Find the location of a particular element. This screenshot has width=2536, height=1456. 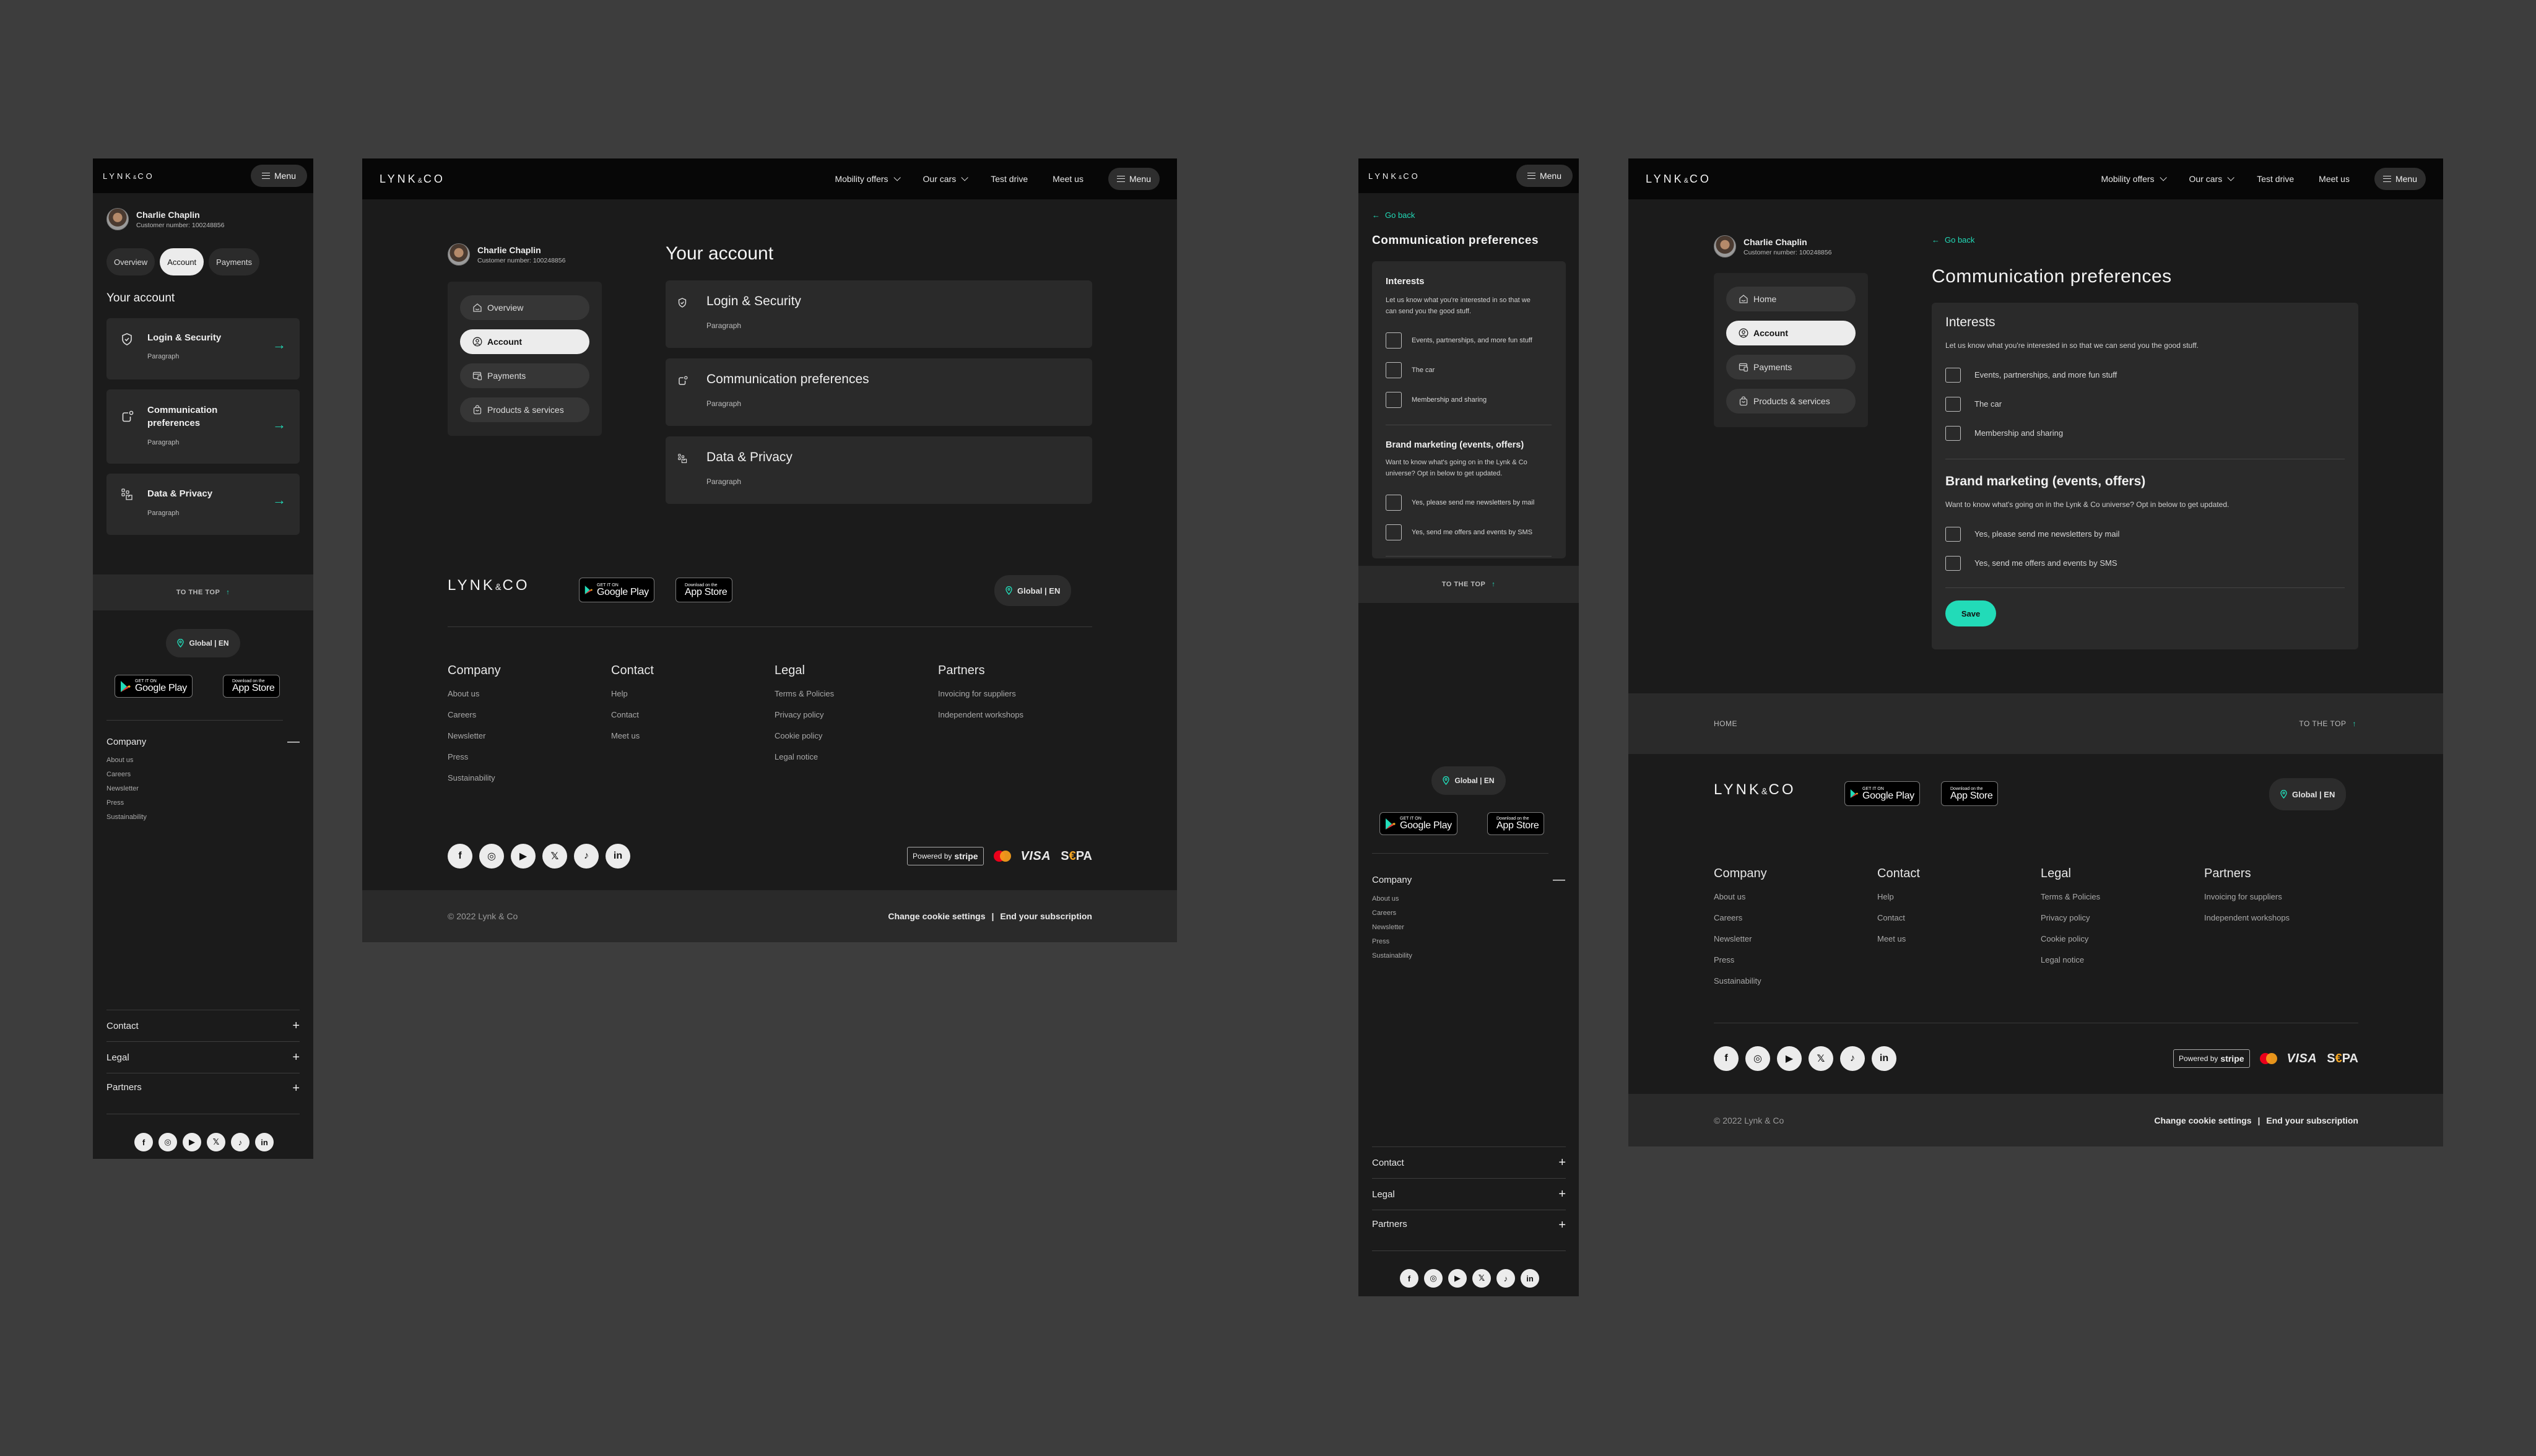

card-login-security: Login & Security Paragraph is located at coordinates (879, 314).